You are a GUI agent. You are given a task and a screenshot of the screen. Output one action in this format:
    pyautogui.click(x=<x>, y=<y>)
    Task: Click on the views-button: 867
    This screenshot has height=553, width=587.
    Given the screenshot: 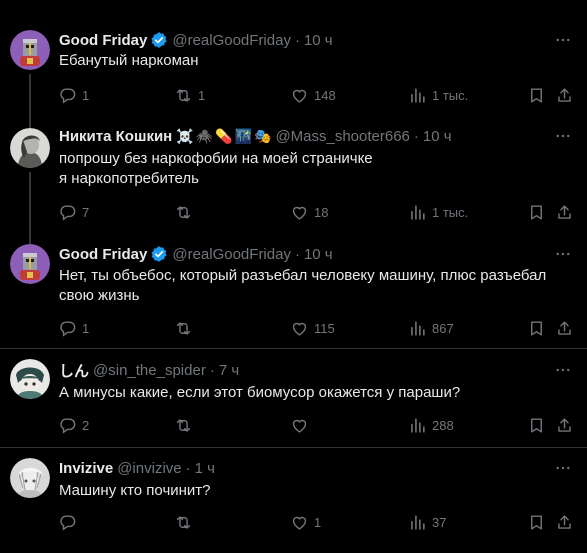 What is the action you would take?
    pyautogui.click(x=431, y=328)
    